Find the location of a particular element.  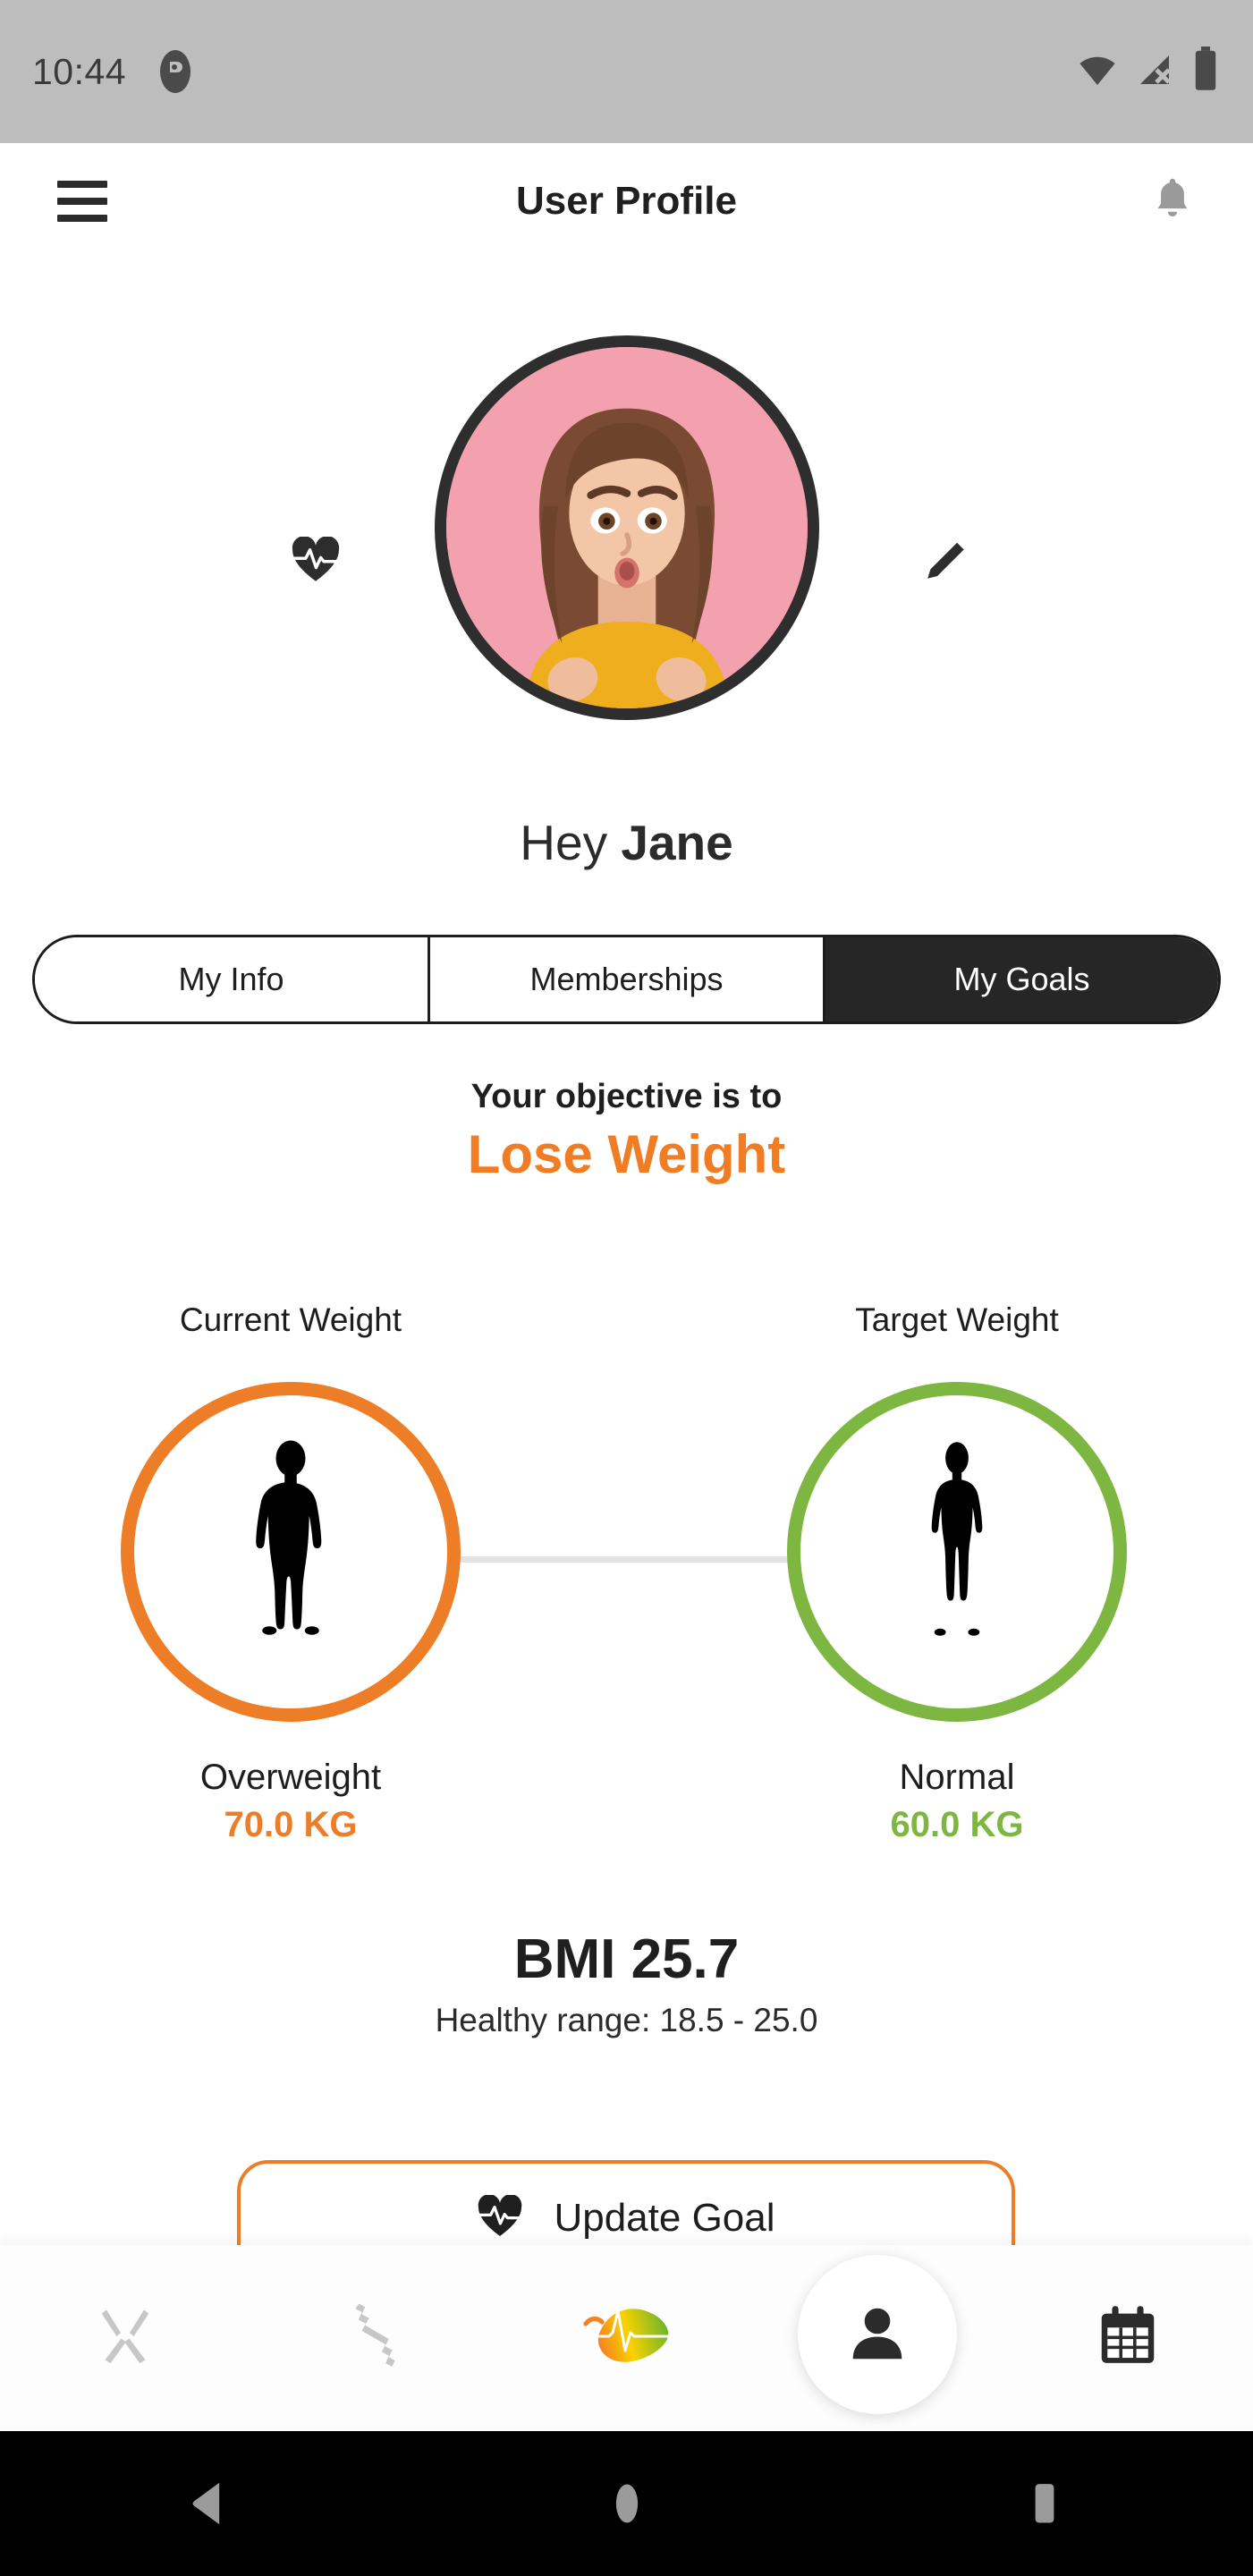

bmi-healthy-range: Healthy range: 18.5 - 25.0 is located at coordinates (626, 2020).